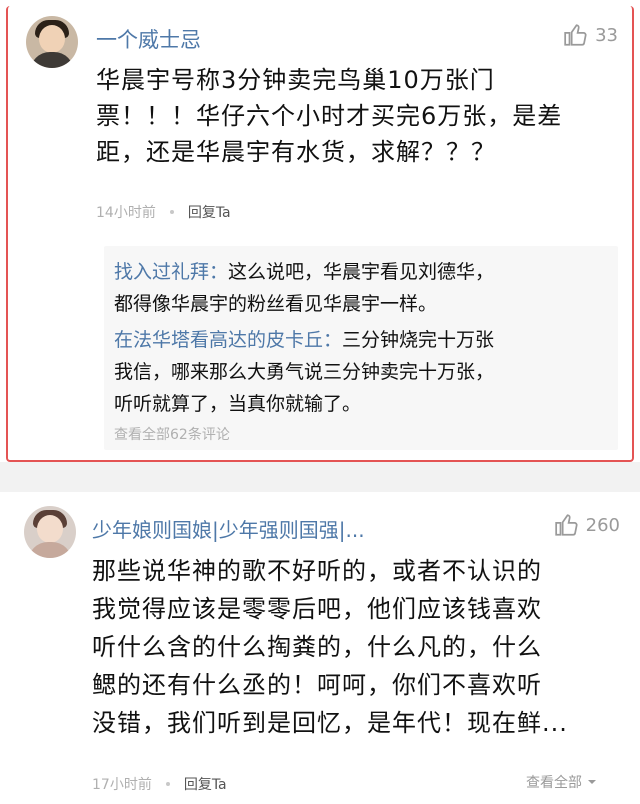 The width and height of the screenshot is (640, 804). I want to click on comment-meta: 14小时前 回复Ta, so click(163, 212).